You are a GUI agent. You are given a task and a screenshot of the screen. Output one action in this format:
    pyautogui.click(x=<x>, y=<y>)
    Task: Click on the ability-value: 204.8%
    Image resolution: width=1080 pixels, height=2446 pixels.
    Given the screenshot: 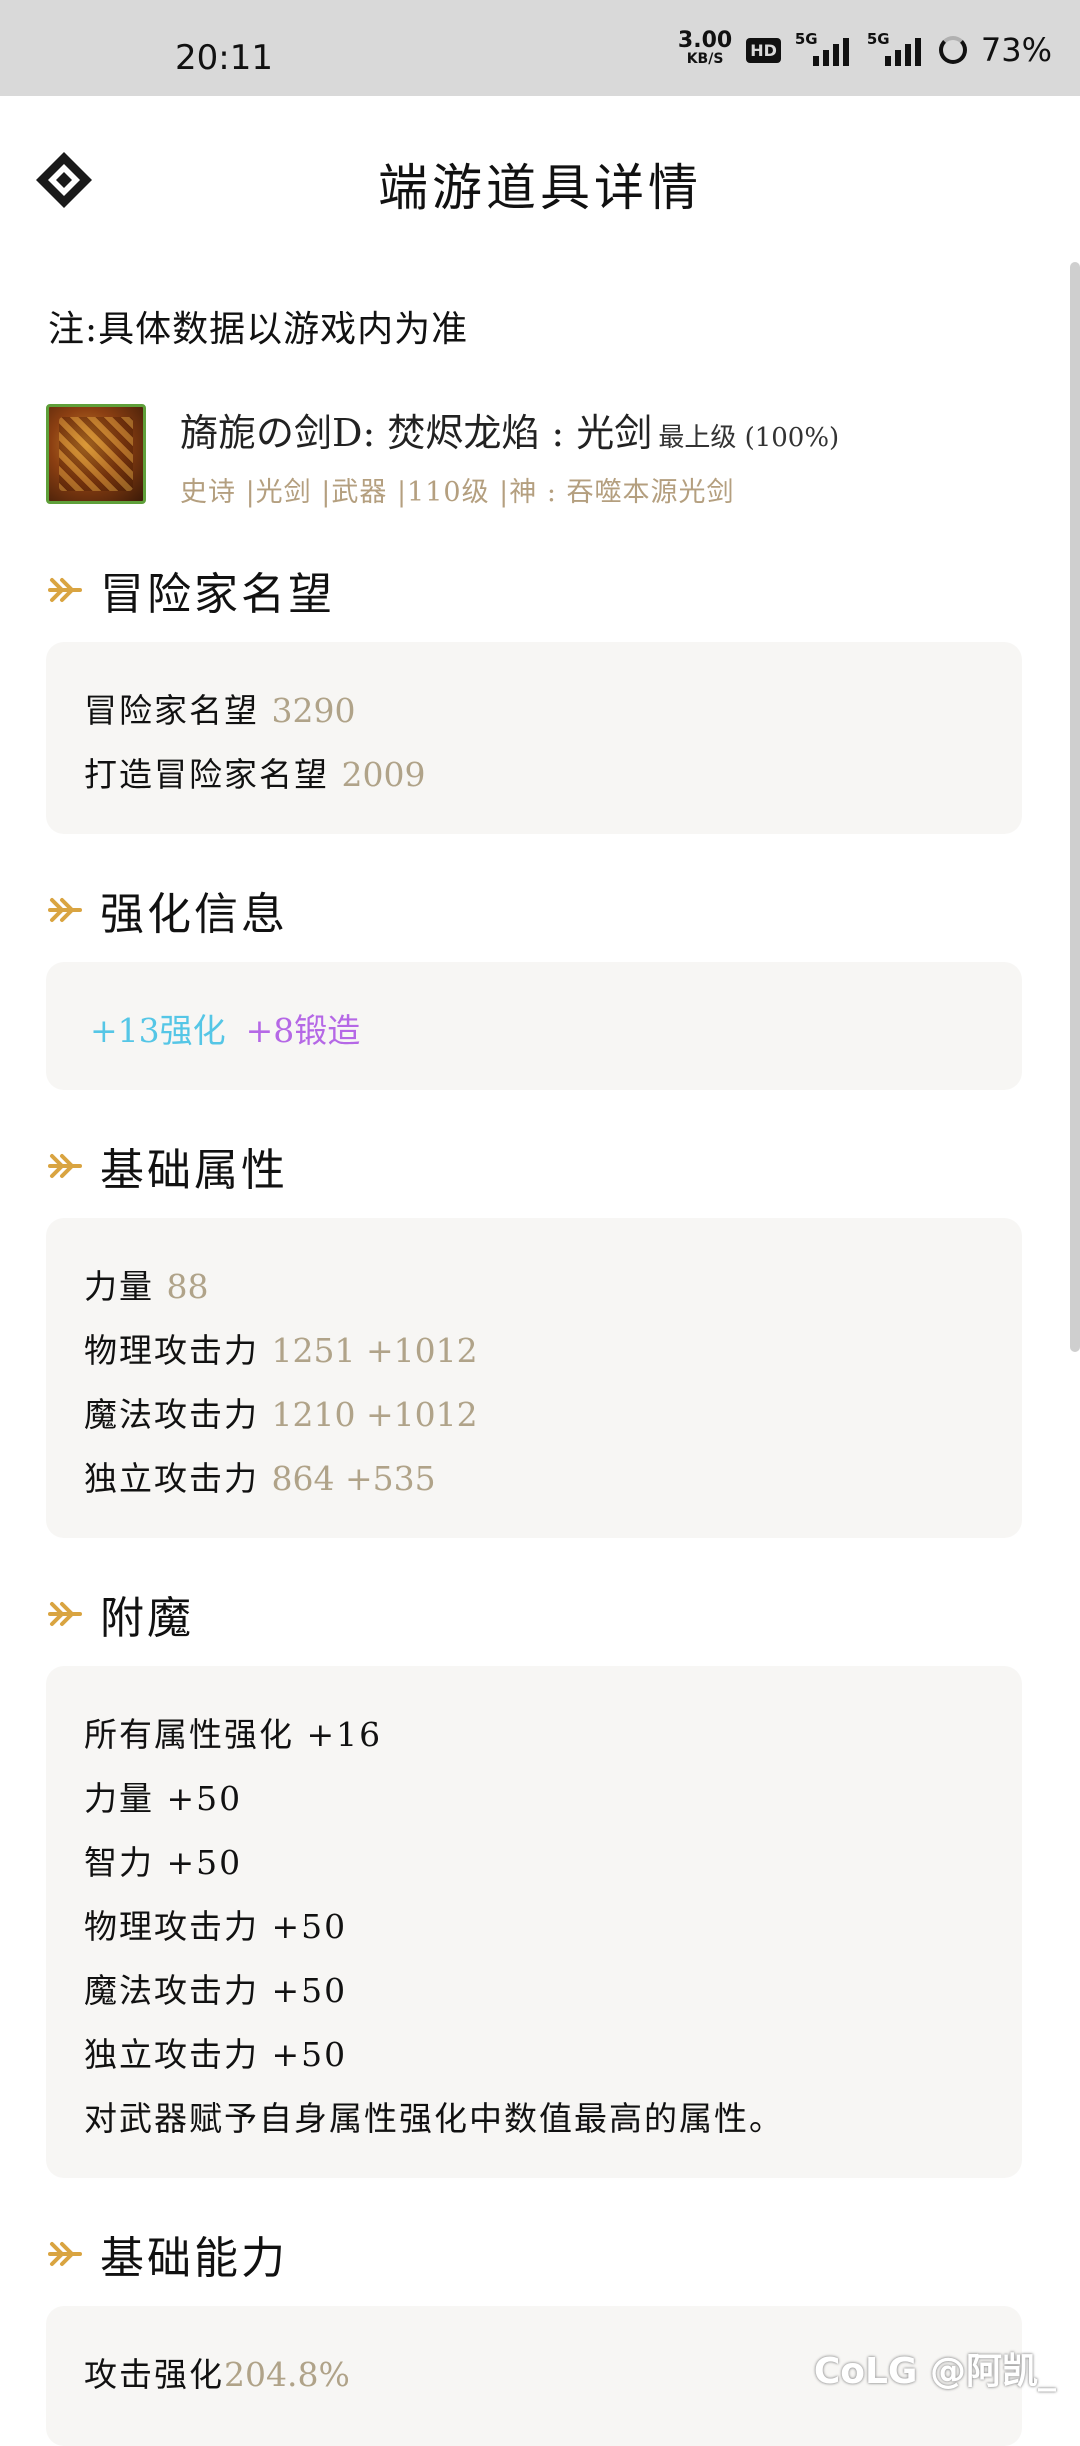 What is the action you would take?
    pyautogui.click(x=287, y=2374)
    